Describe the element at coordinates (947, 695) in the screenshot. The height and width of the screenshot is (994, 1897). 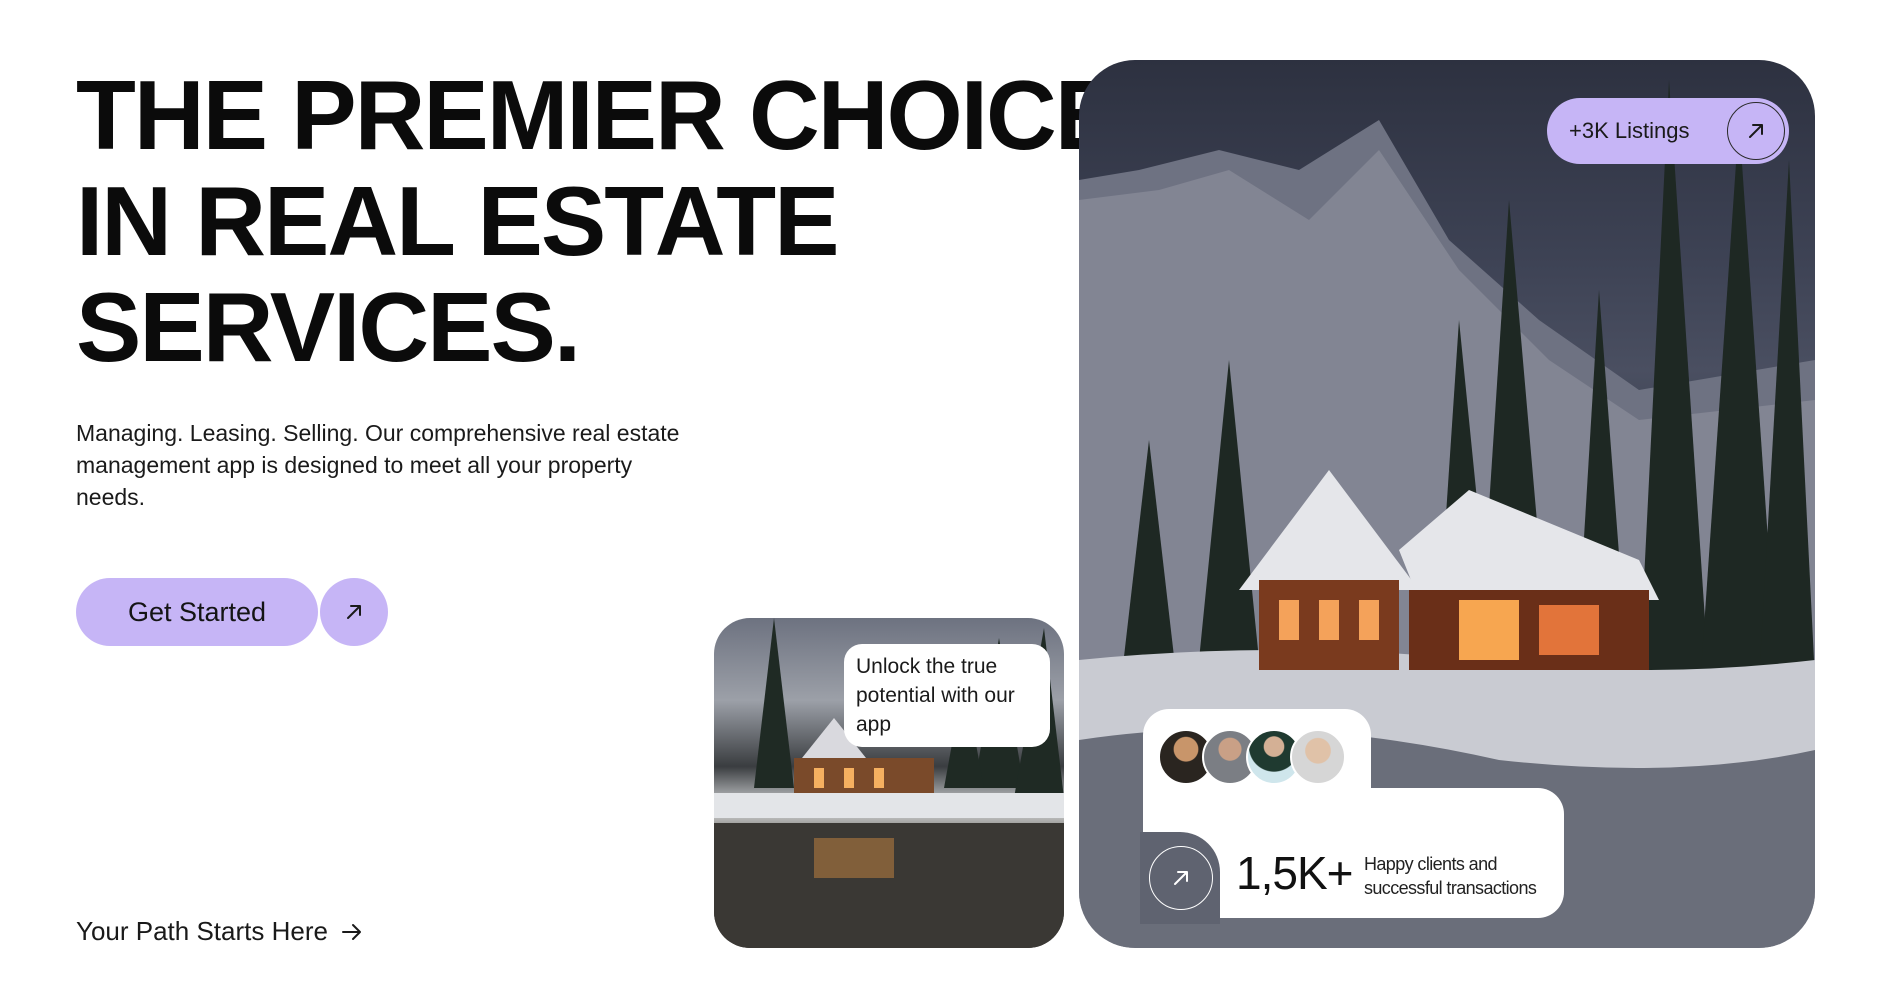
I see `promo-bubble: Unlock the true potential with our app` at that location.